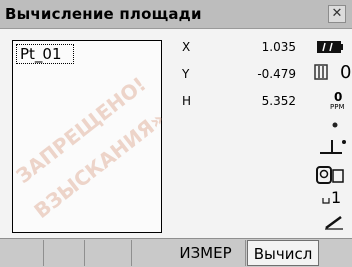 This screenshot has height=267, width=352. Describe the element at coordinates (333, 147) in the screenshot. I see `tilt-icon` at that location.